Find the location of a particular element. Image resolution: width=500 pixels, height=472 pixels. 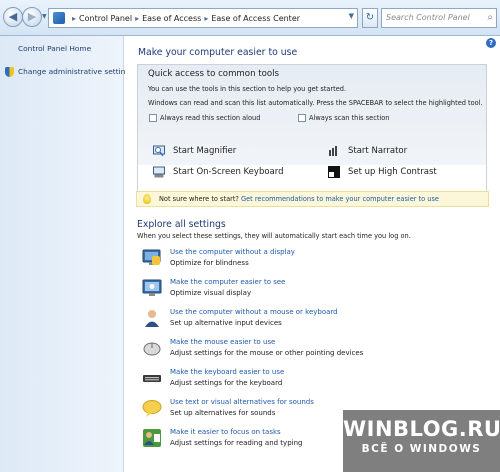

mouse-icon is located at coordinates (152, 349).